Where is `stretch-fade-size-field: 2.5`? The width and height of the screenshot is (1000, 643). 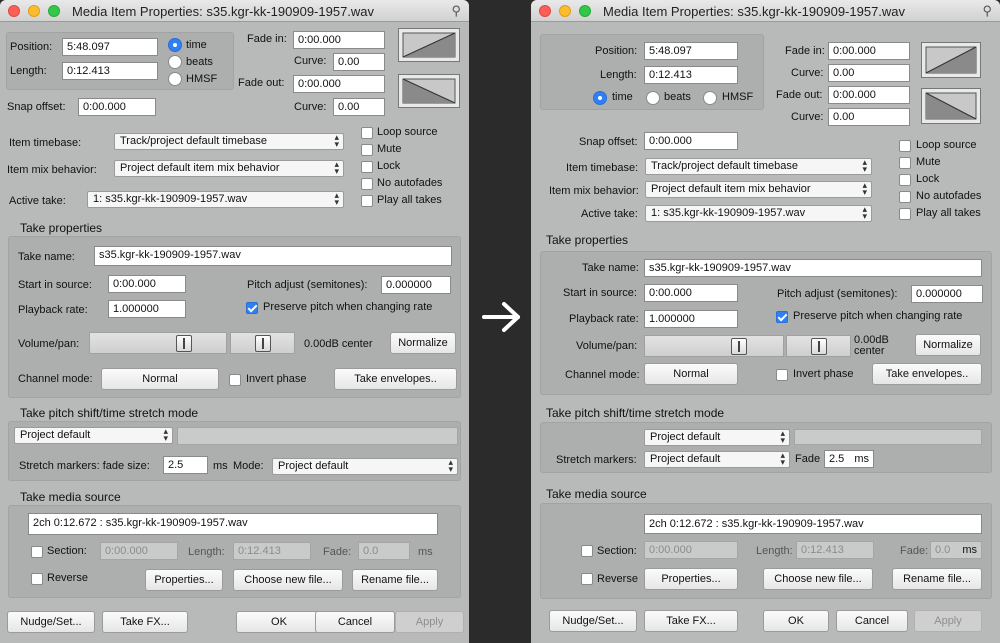
stretch-fade-size-field: 2.5 is located at coordinates (185, 465).